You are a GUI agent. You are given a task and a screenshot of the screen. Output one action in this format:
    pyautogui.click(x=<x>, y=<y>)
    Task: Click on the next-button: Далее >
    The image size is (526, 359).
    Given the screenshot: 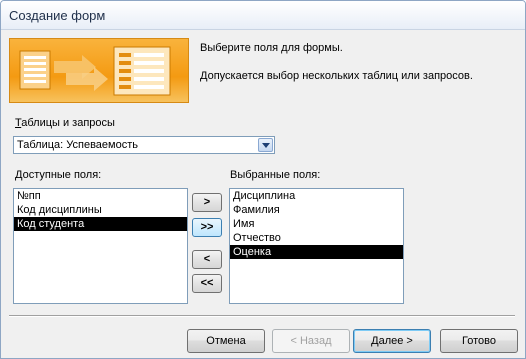 What is the action you would take?
    pyautogui.click(x=392, y=341)
    